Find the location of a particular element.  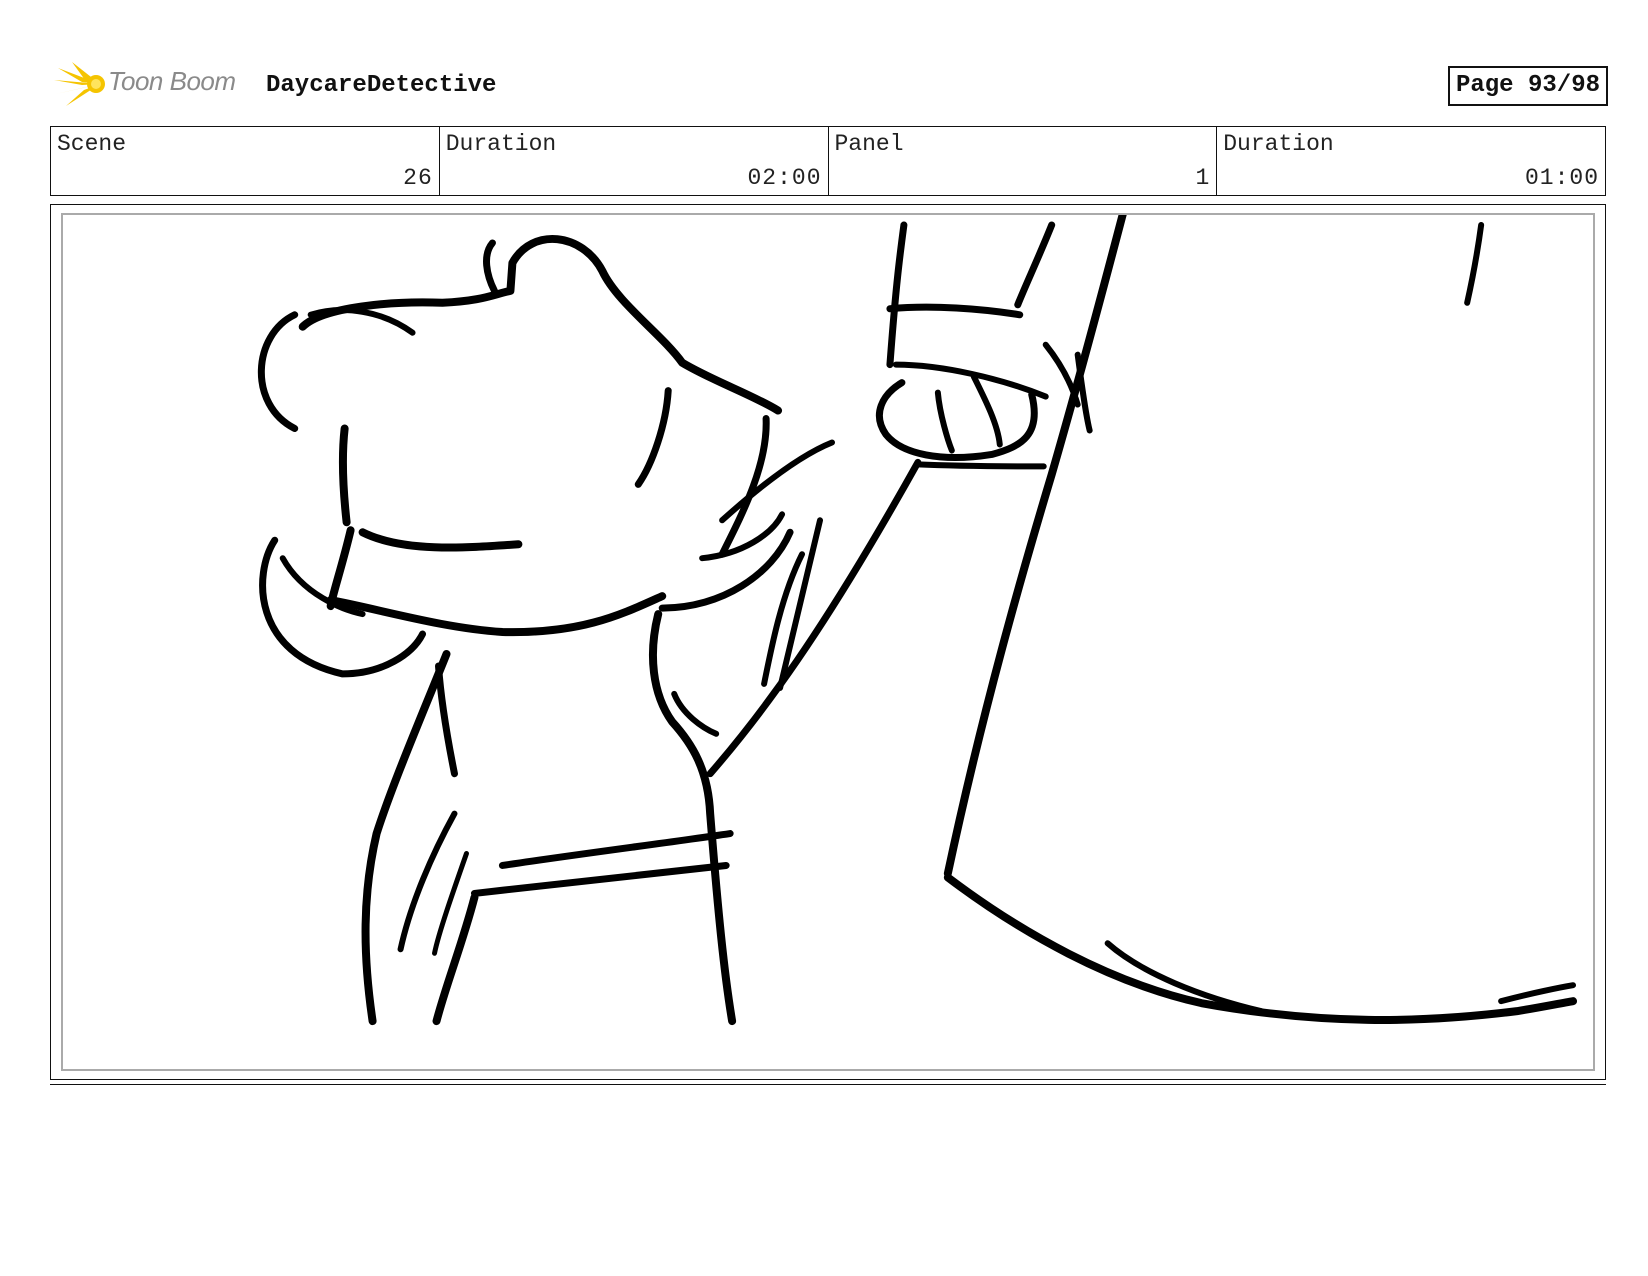

toon-boom-burst-icon is located at coordinates (79, 84).